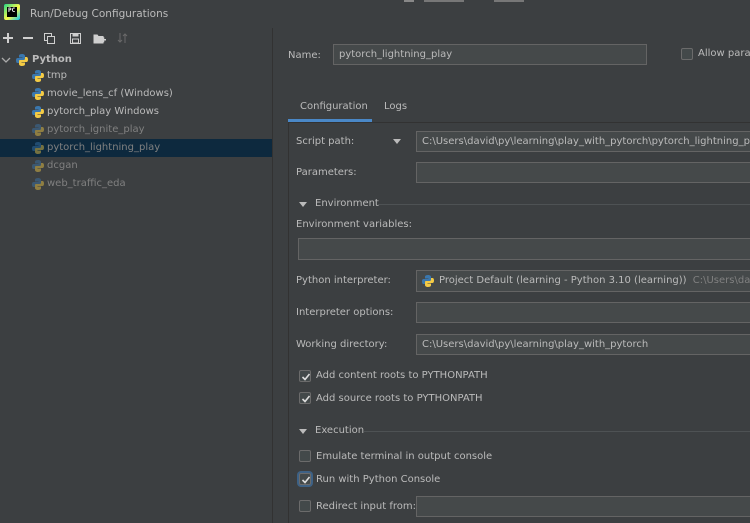 The image size is (750, 523). Describe the element at coordinates (583, 506) in the screenshot. I see `redirect-input-field` at that location.